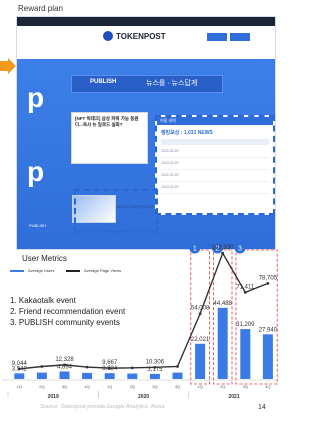 The image size is (320, 424). I want to click on popup-header: 이용 내역, so click(215, 121).